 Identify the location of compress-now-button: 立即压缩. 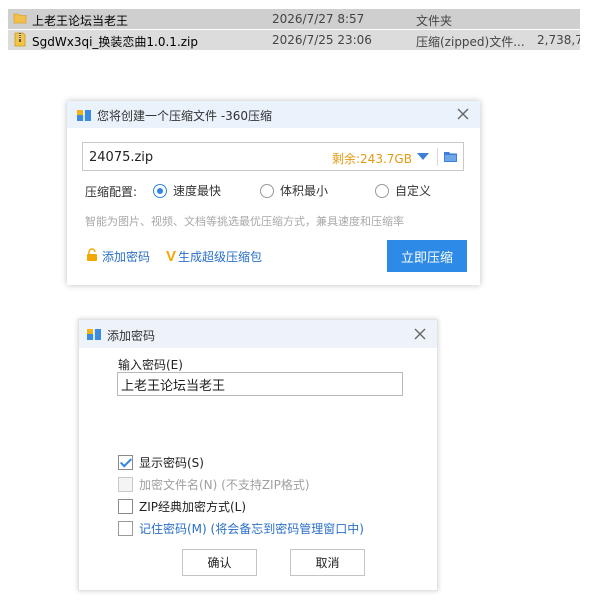
(427, 256).